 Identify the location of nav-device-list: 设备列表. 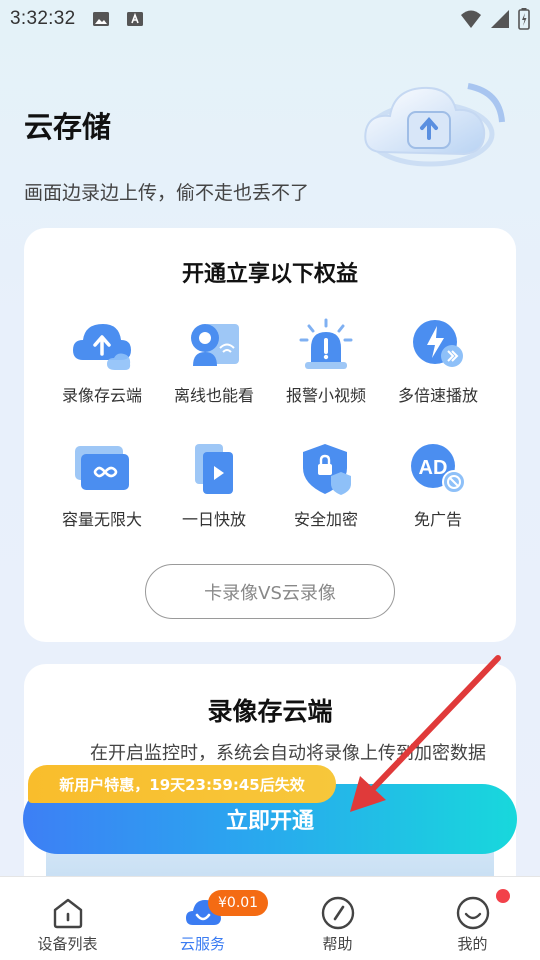
(67, 918).